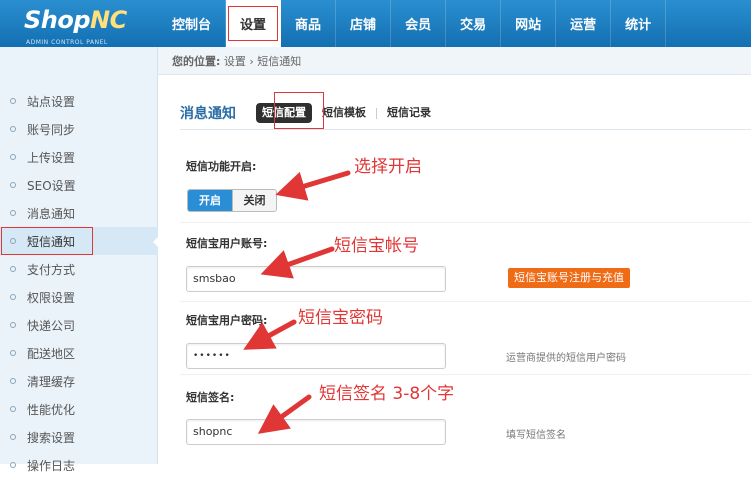  What do you see at coordinates (79, 157) in the screenshot?
I see `sidebar-item-upload: 上传设置` at bounding box center [79, 157].